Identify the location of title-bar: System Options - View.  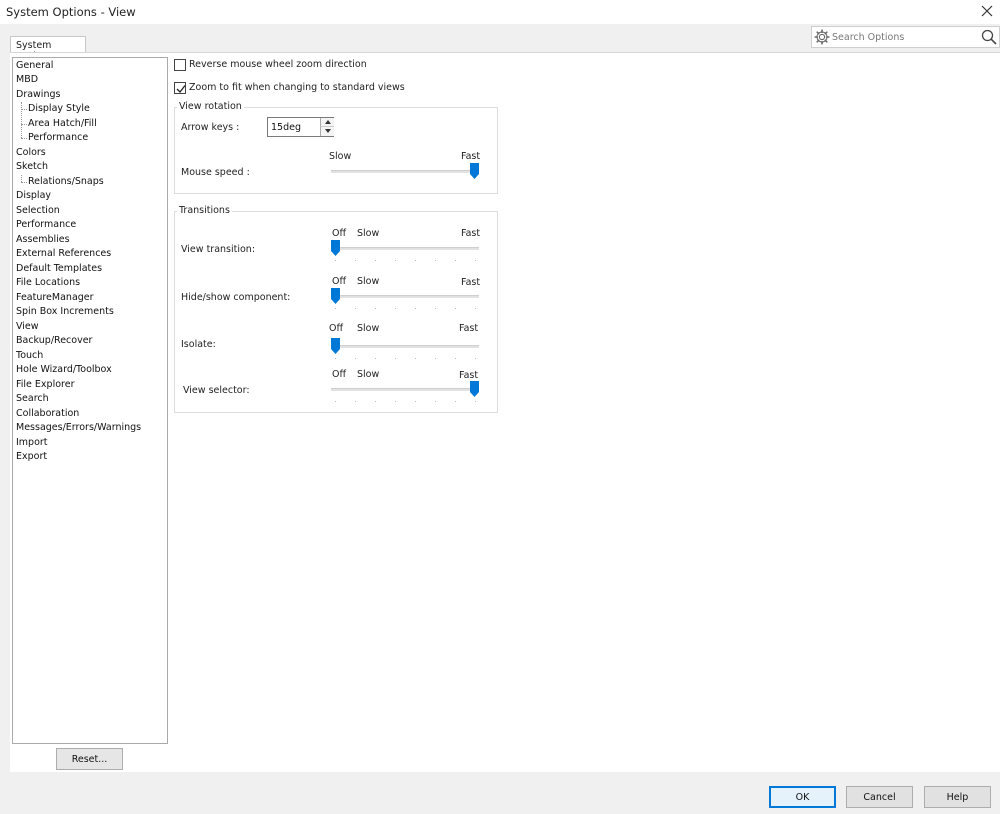
(500, 12).